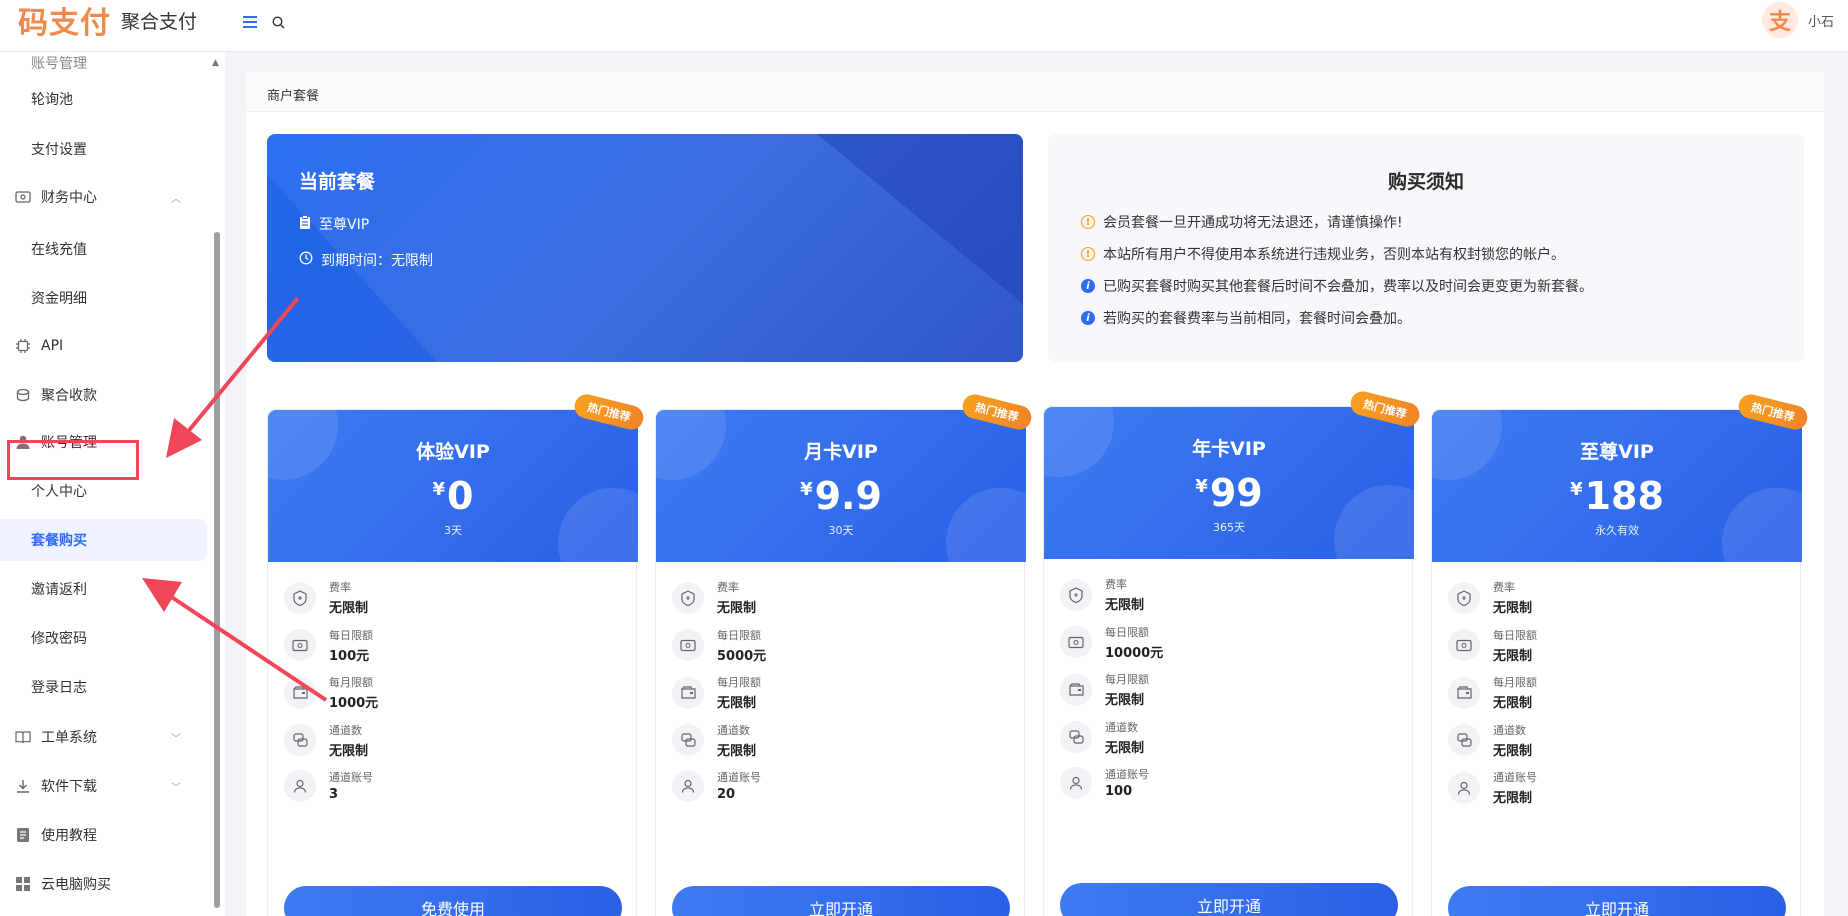 This screenshot has height=916, width=1848. Describe the element at coordinates (1236, 493) in the screenshot. I see `price-value: 99` at that location.